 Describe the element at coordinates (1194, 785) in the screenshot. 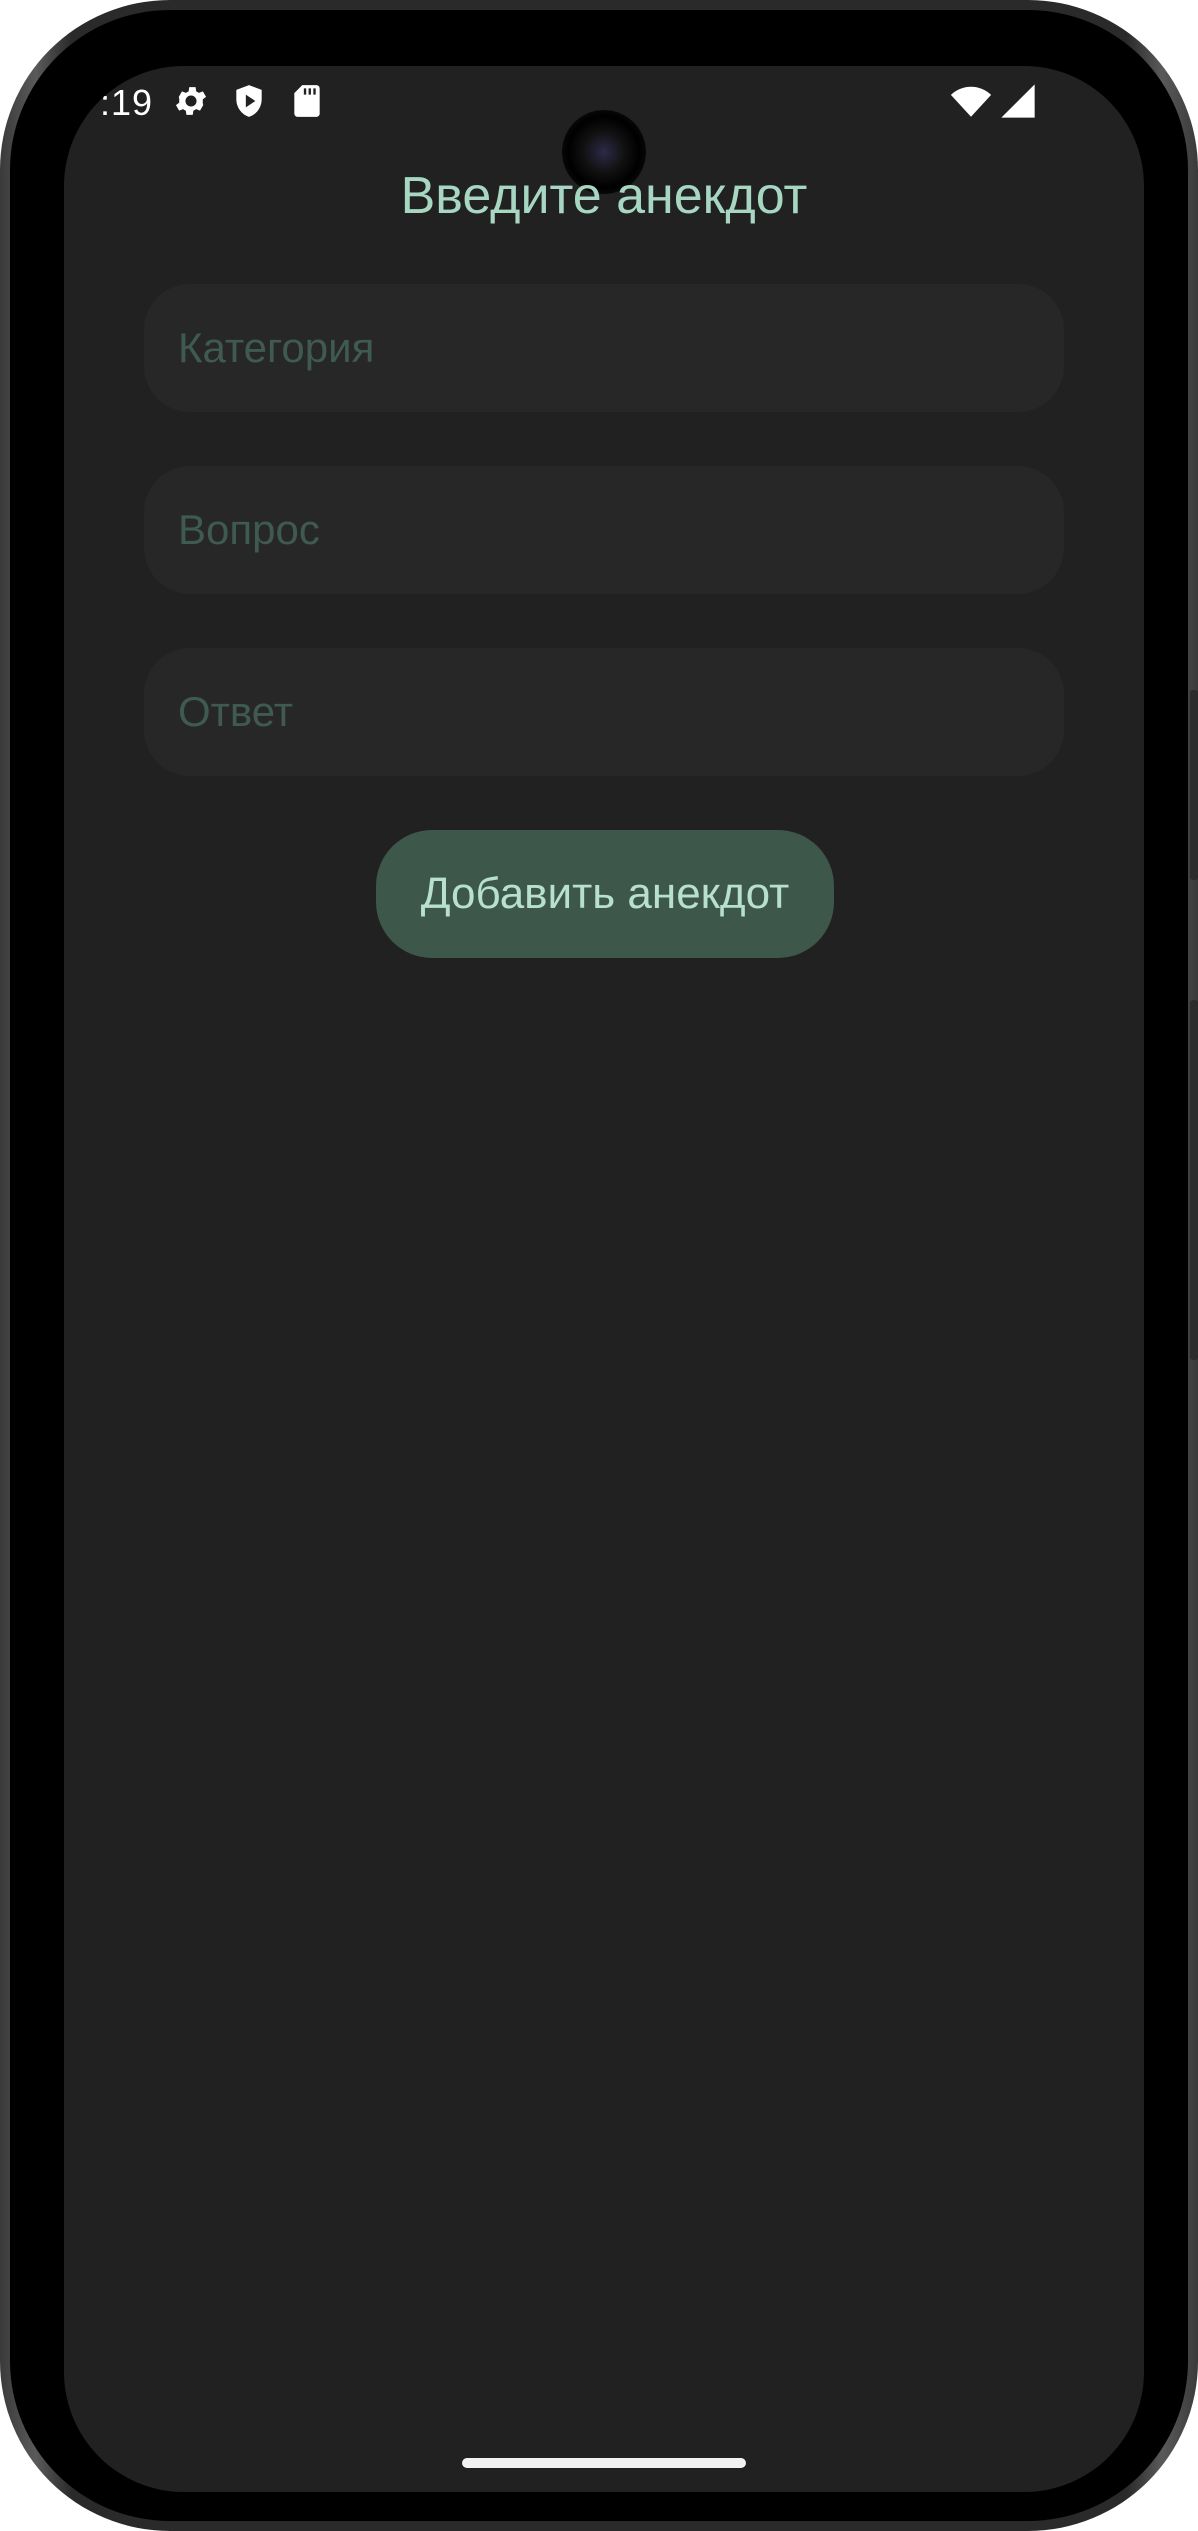

I see `power-button` at that location.